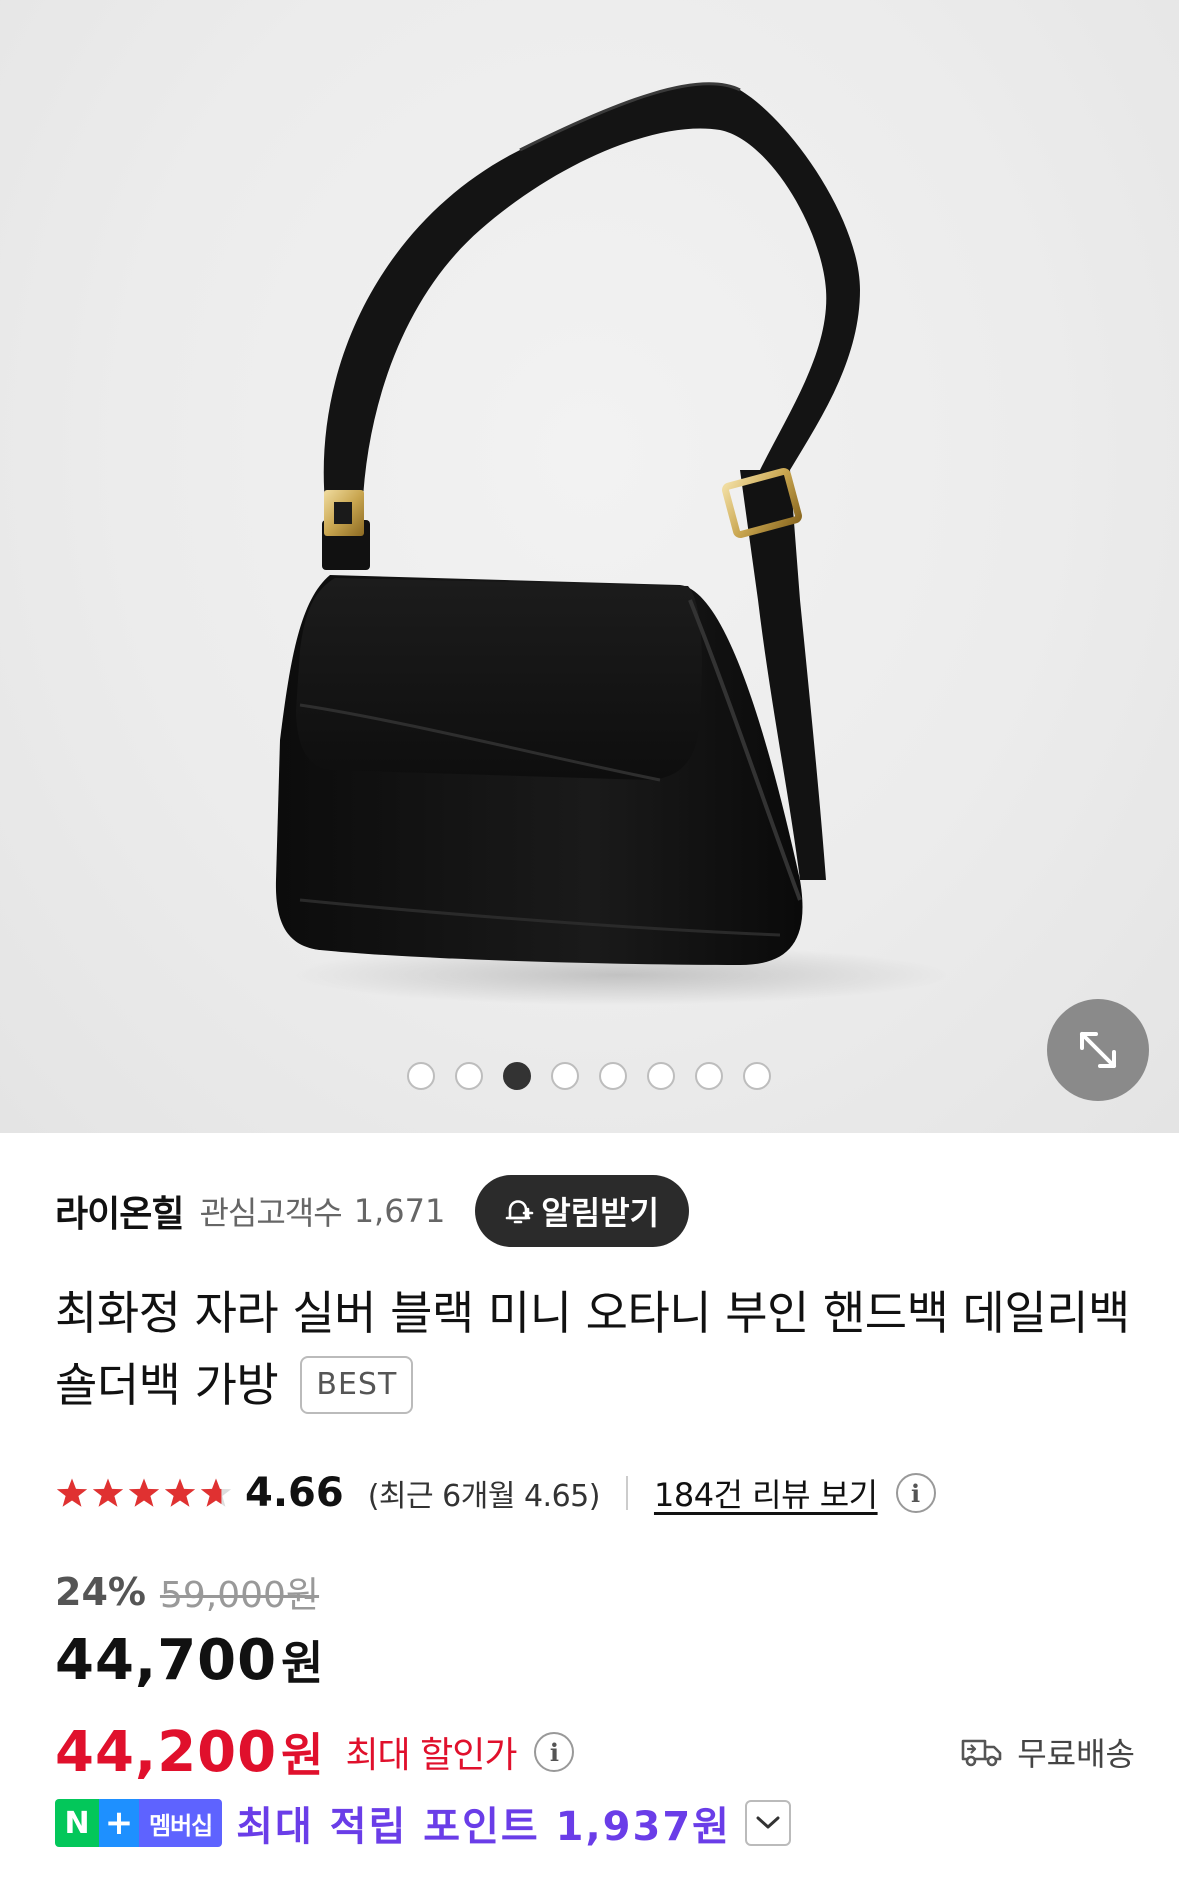 This screenshot has height=1879, width=1179. Describe the element at coordinates (431, 1755) in the screenshot. I see `max-discount-label: 최대 할인가` at that location.